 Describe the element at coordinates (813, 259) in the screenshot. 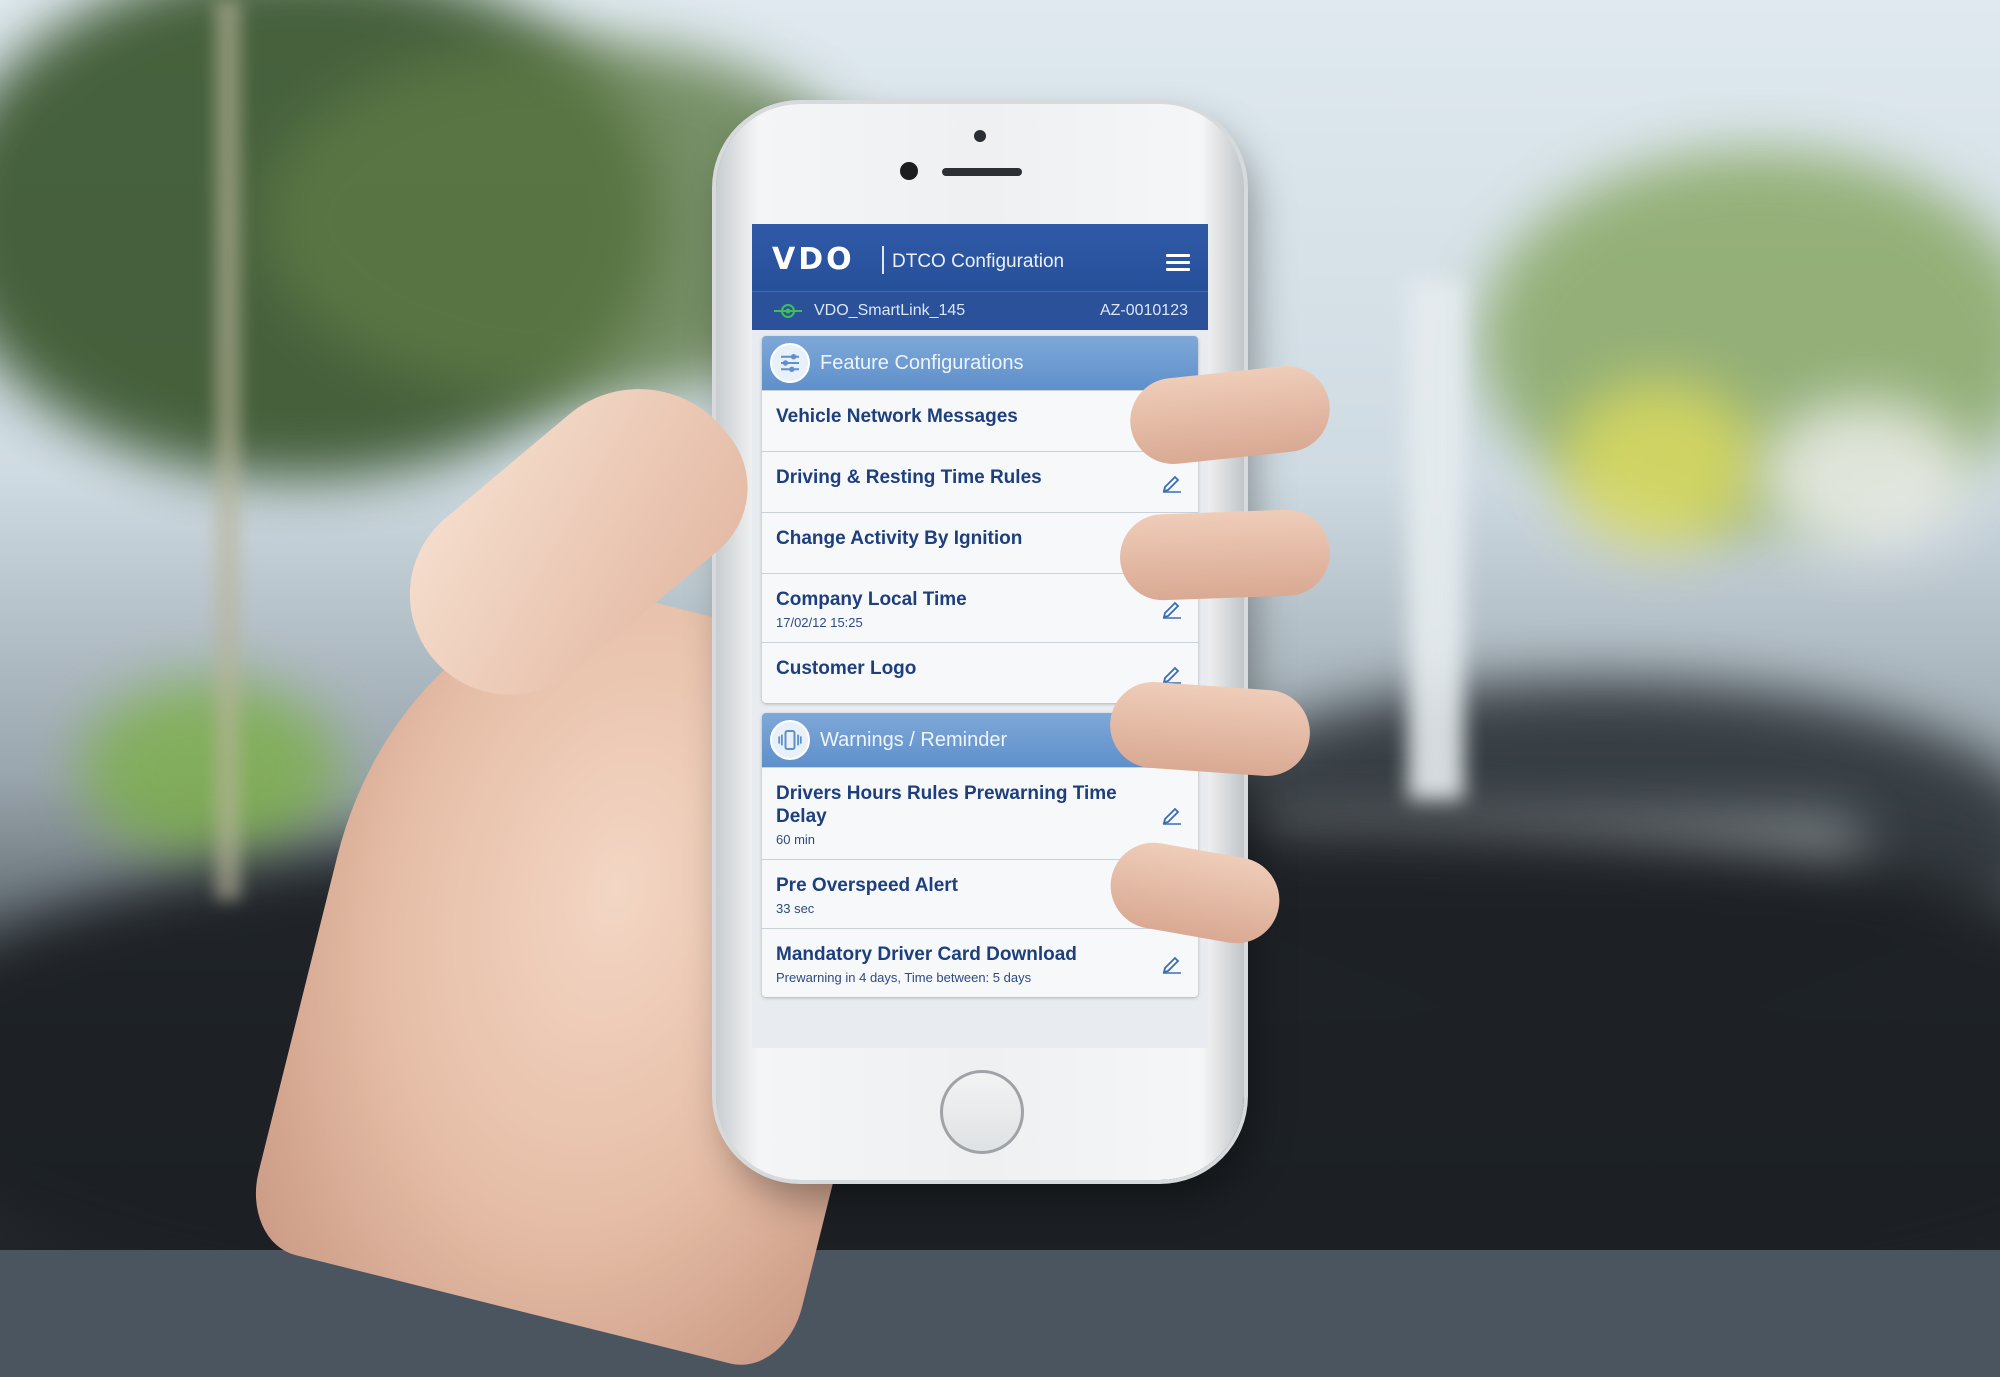

I see `vdo-logo: VDO` at that location.